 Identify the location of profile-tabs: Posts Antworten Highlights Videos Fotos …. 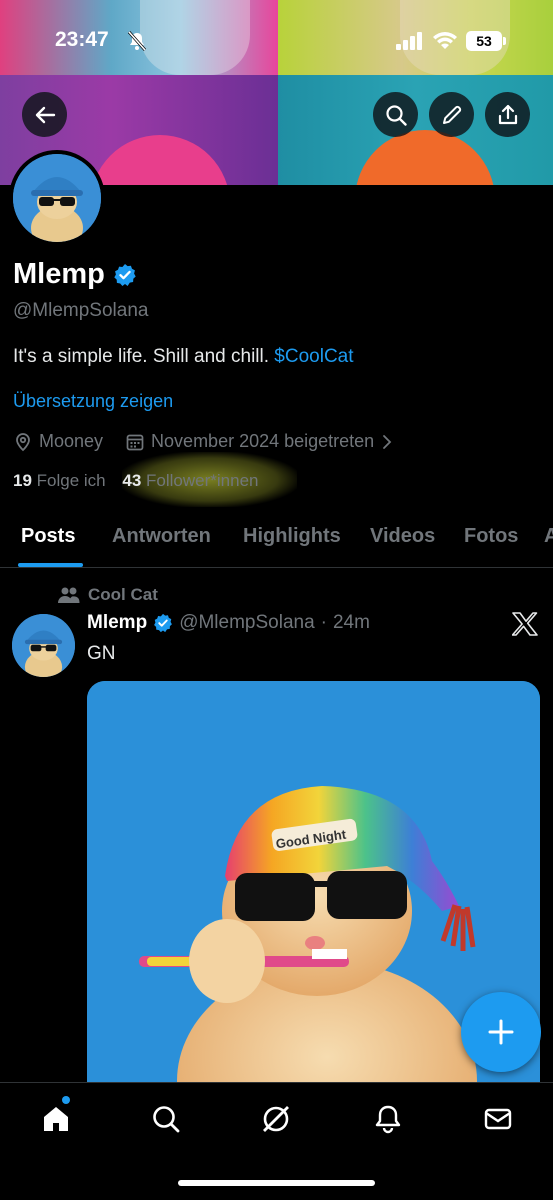
(276, 544).